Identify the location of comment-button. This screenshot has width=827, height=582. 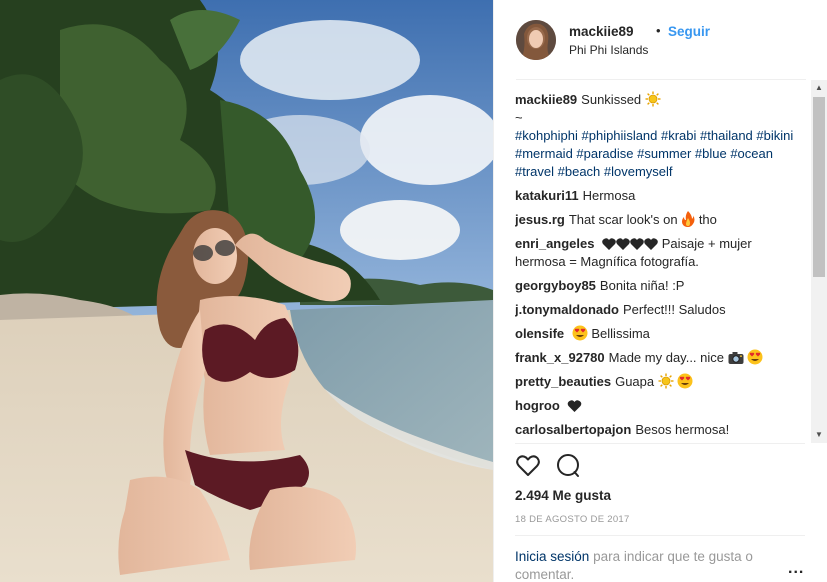
(569, 467).